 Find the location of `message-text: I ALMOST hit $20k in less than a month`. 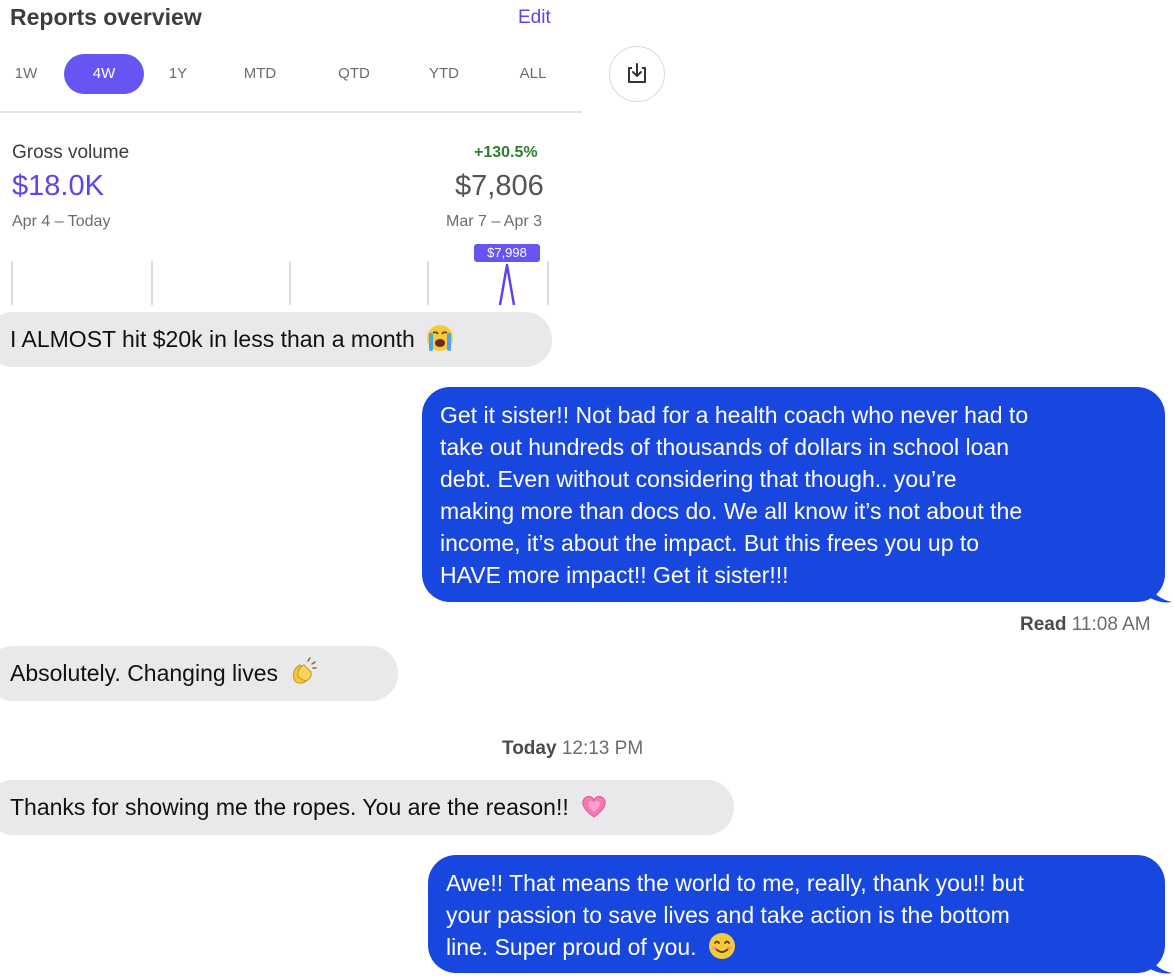

message-text: I ALMOST hit $20k in less than a month is located at coordinates (212, 339).